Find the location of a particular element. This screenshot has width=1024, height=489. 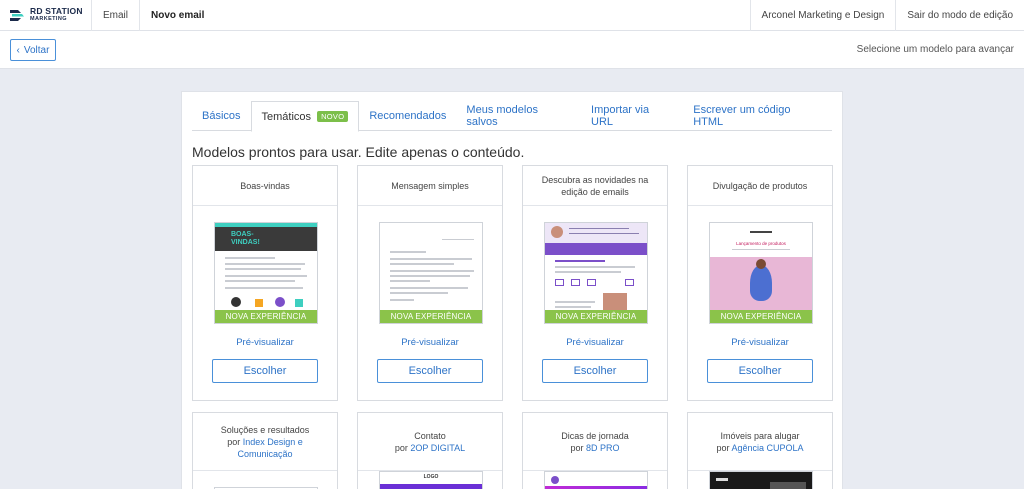

card-title: Imóveis para alugar por Agência CUPOLA is located at coordinates (760, 442).